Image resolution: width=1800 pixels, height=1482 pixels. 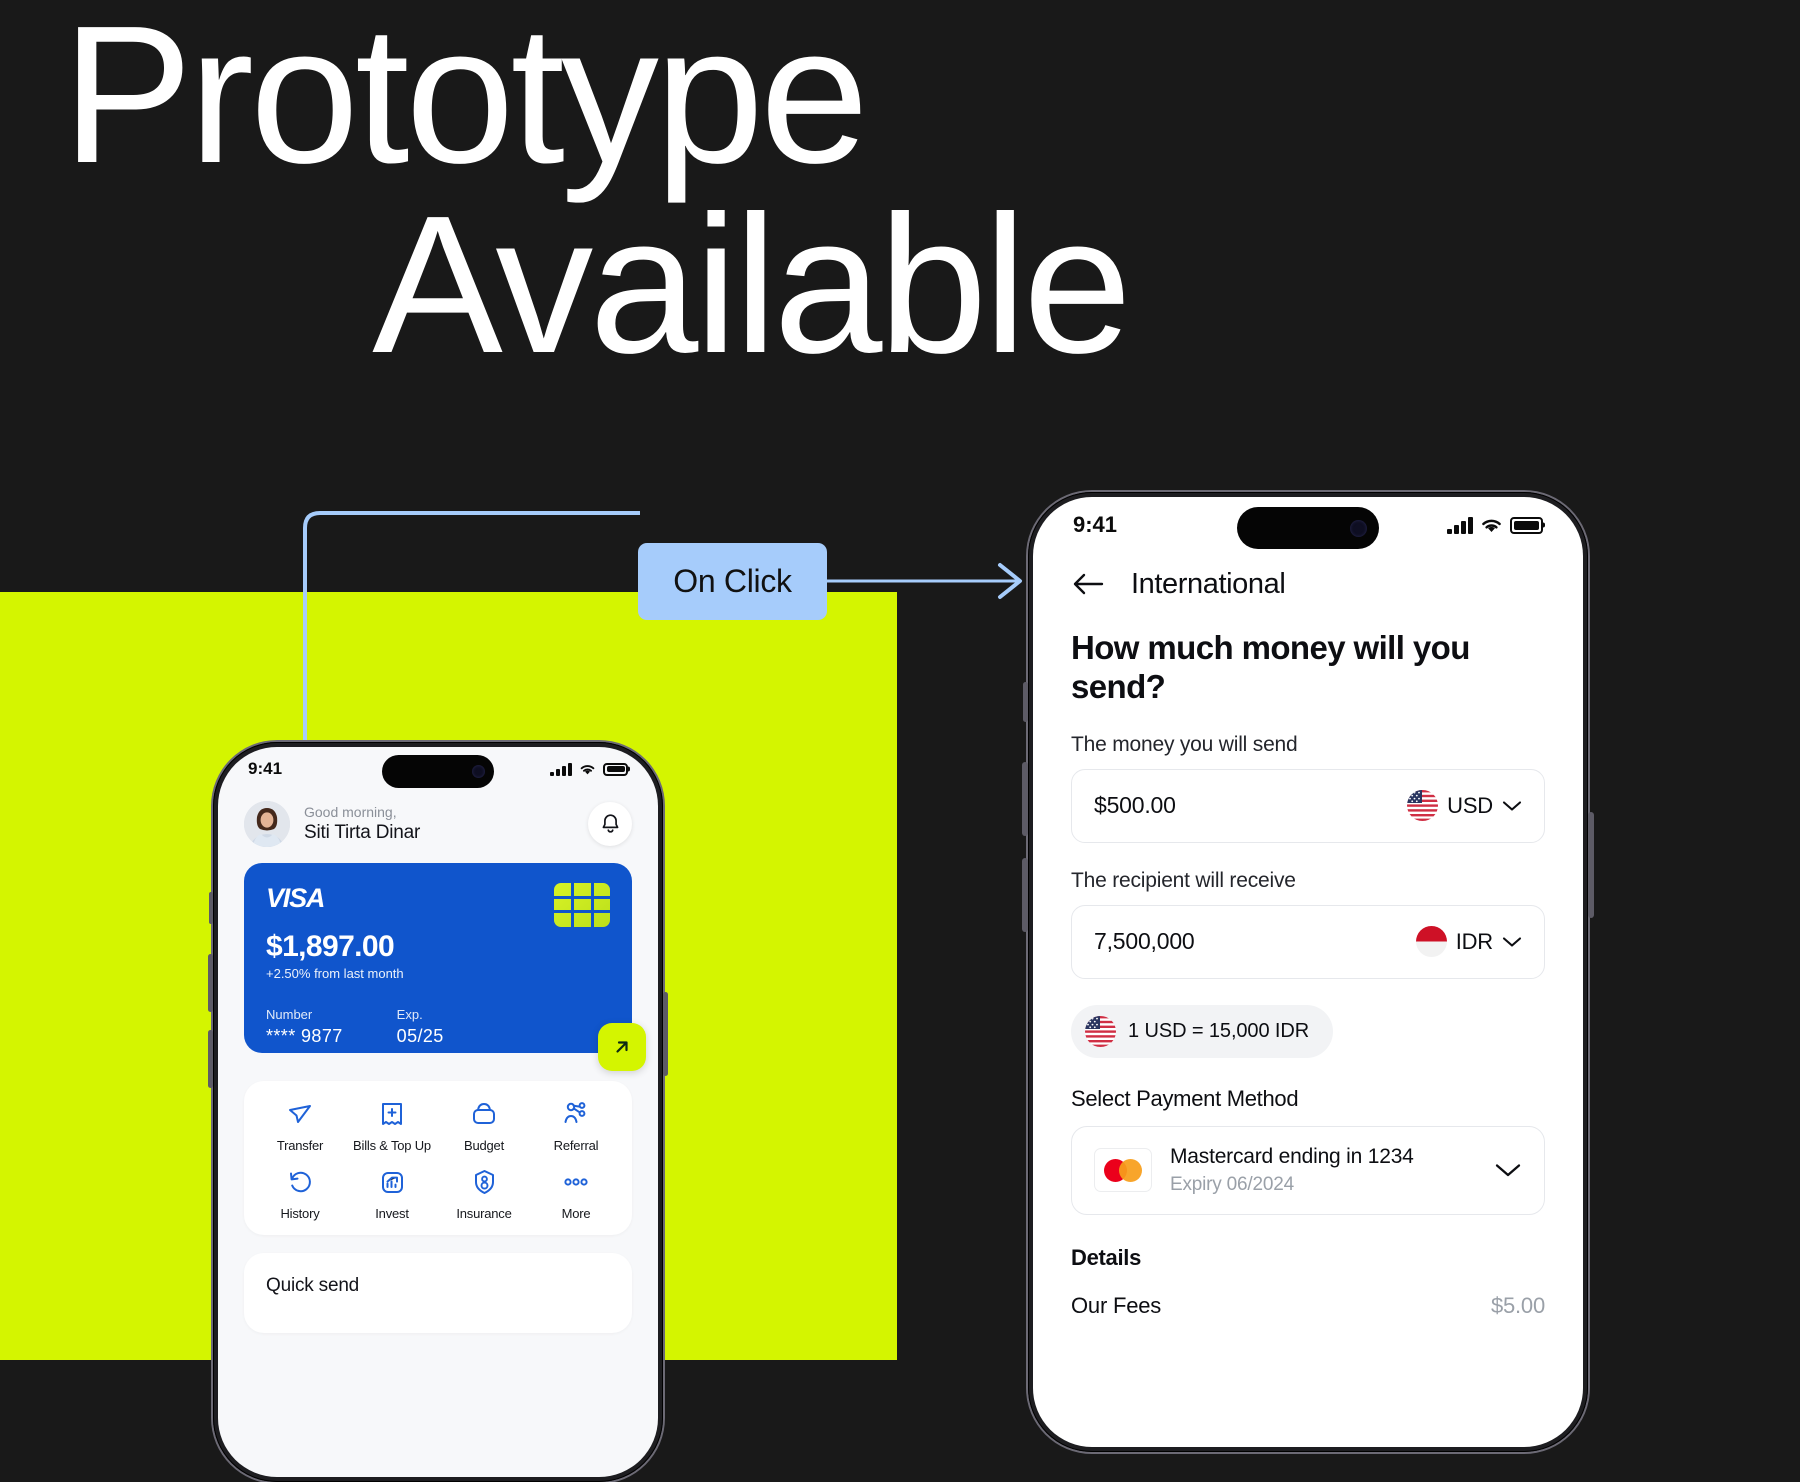 I want to click on action-insurance: Insurance, so click(x=484, y=1194).